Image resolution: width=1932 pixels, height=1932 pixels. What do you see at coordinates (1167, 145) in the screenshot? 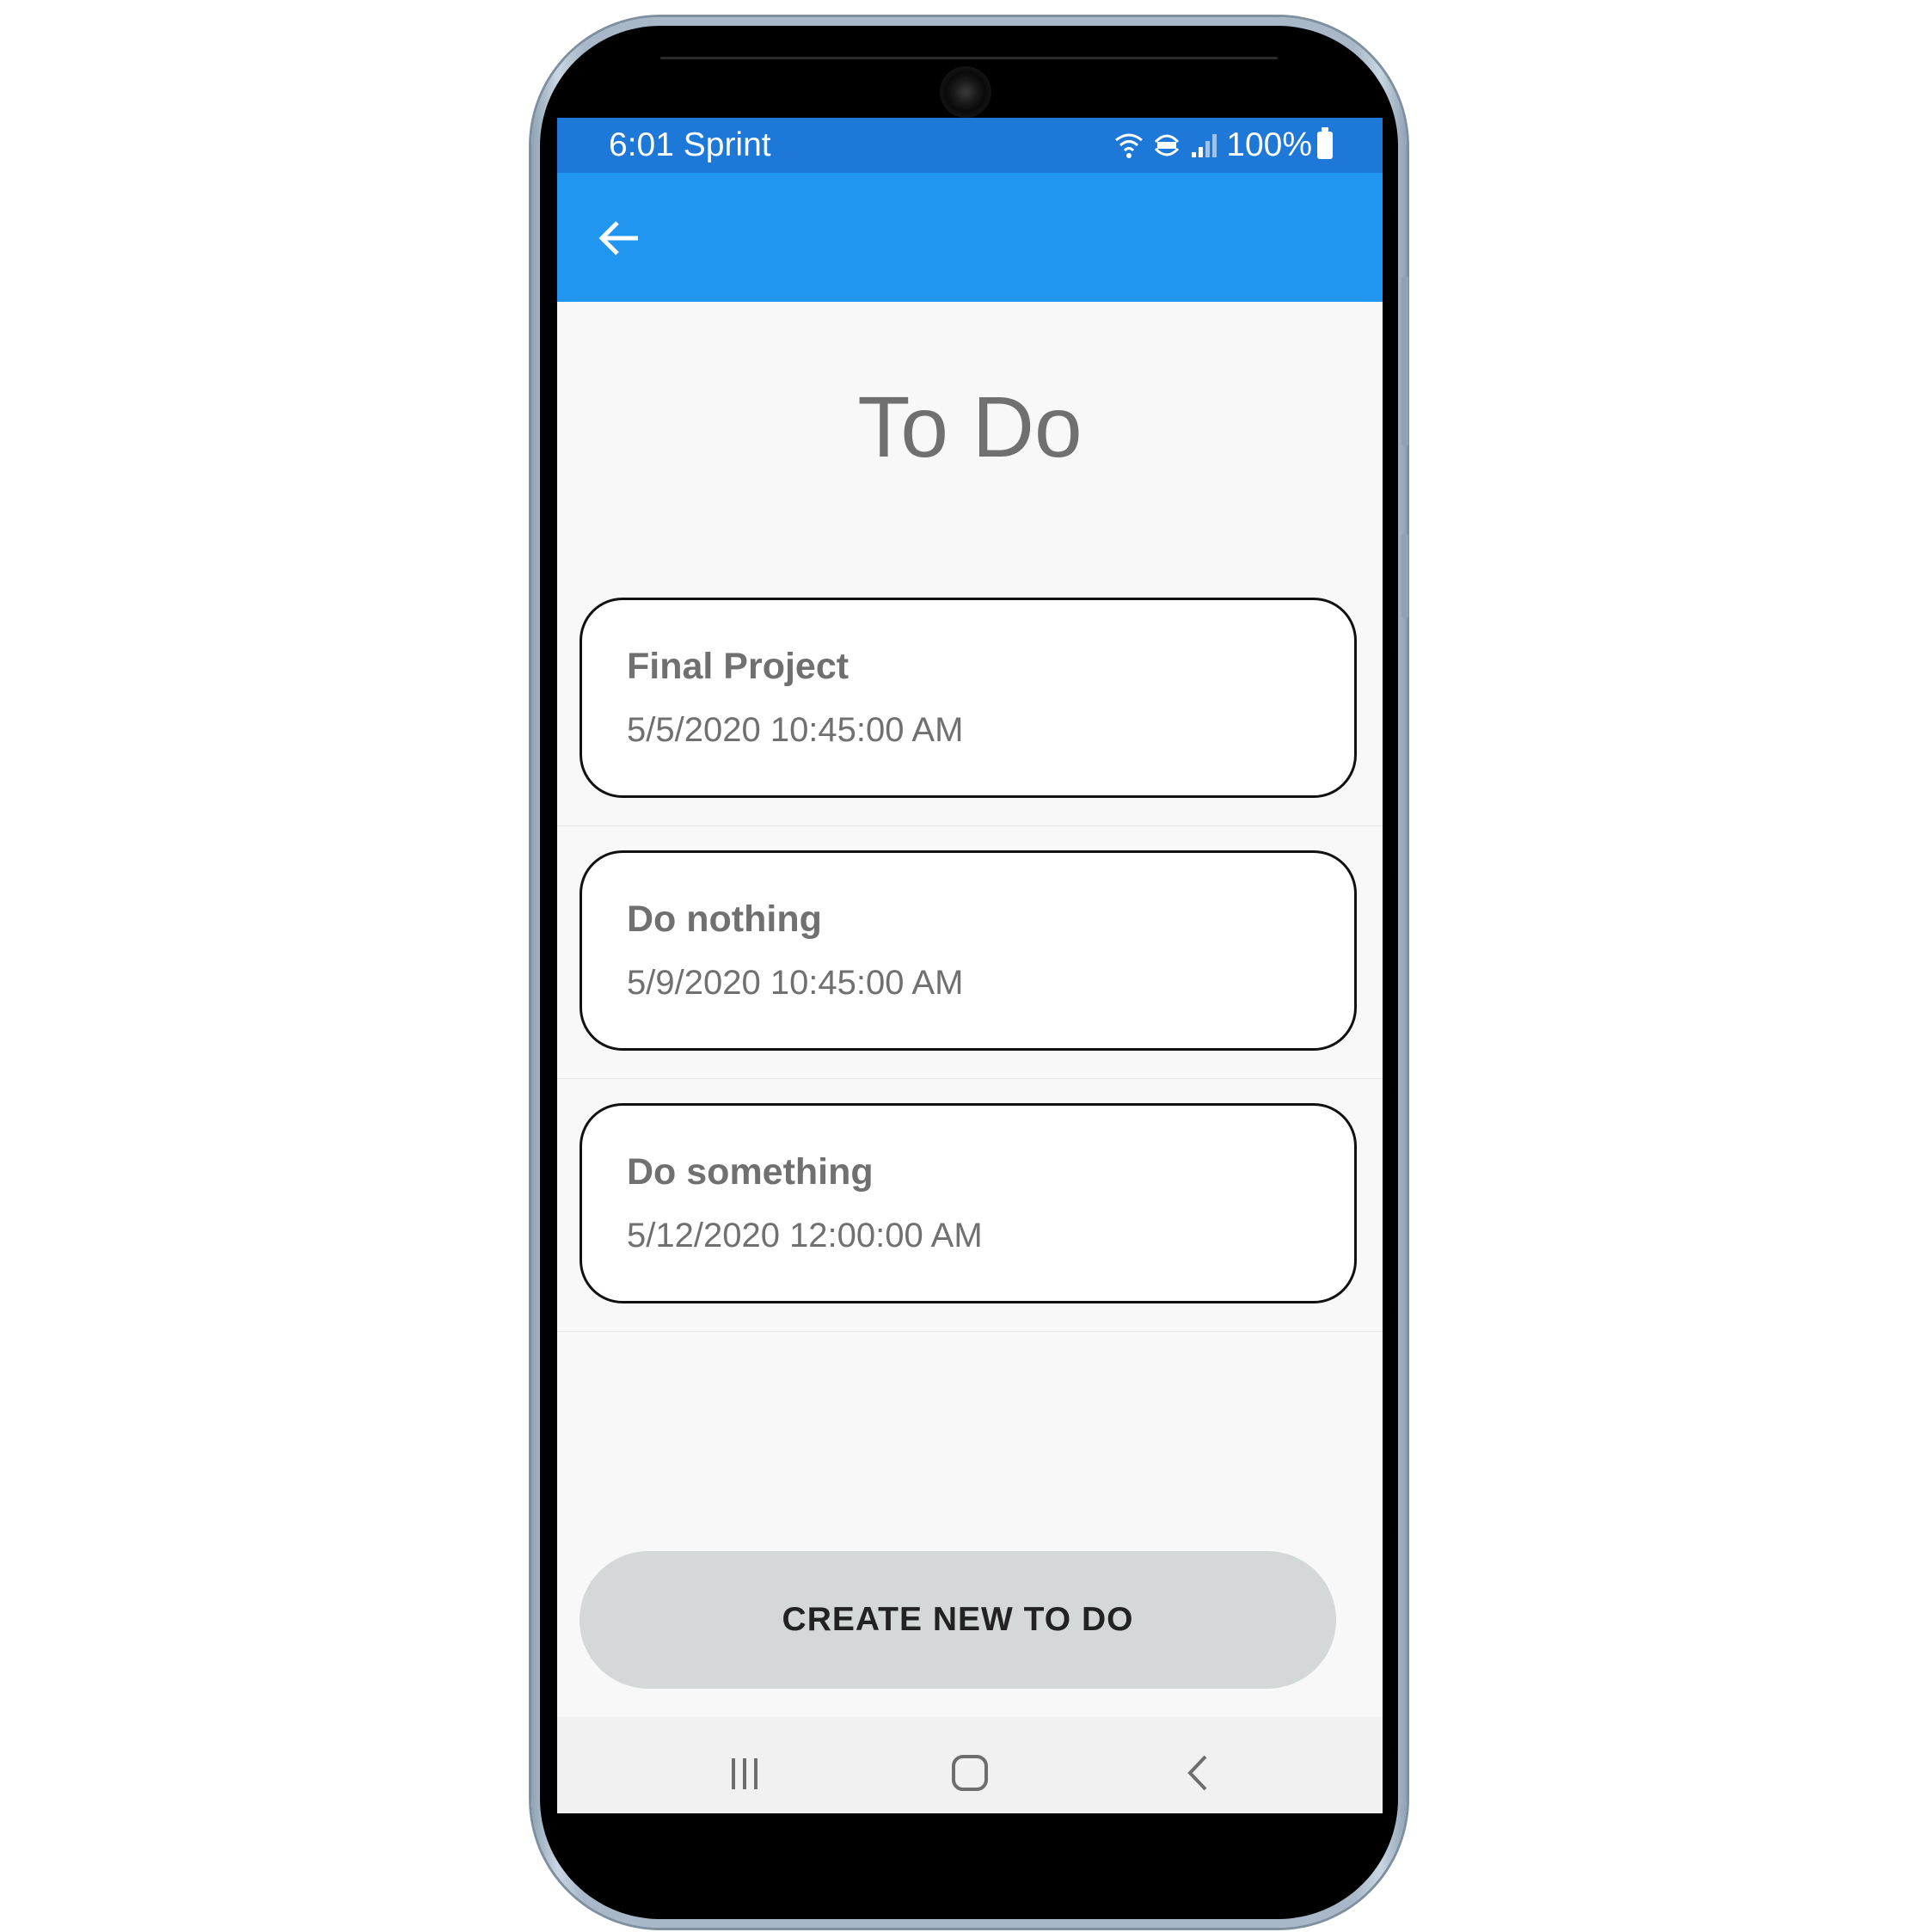
I see `volte-icon` at bounding box center [1167, 145].